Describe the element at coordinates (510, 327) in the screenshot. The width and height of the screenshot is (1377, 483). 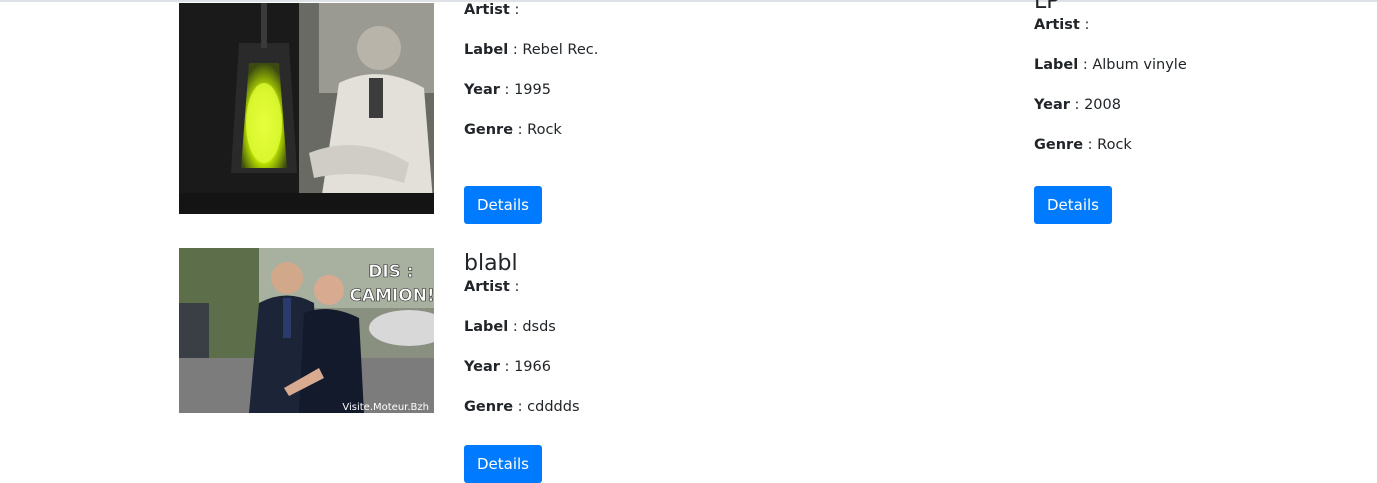
I see `label-field: Label : dsds` at that location.